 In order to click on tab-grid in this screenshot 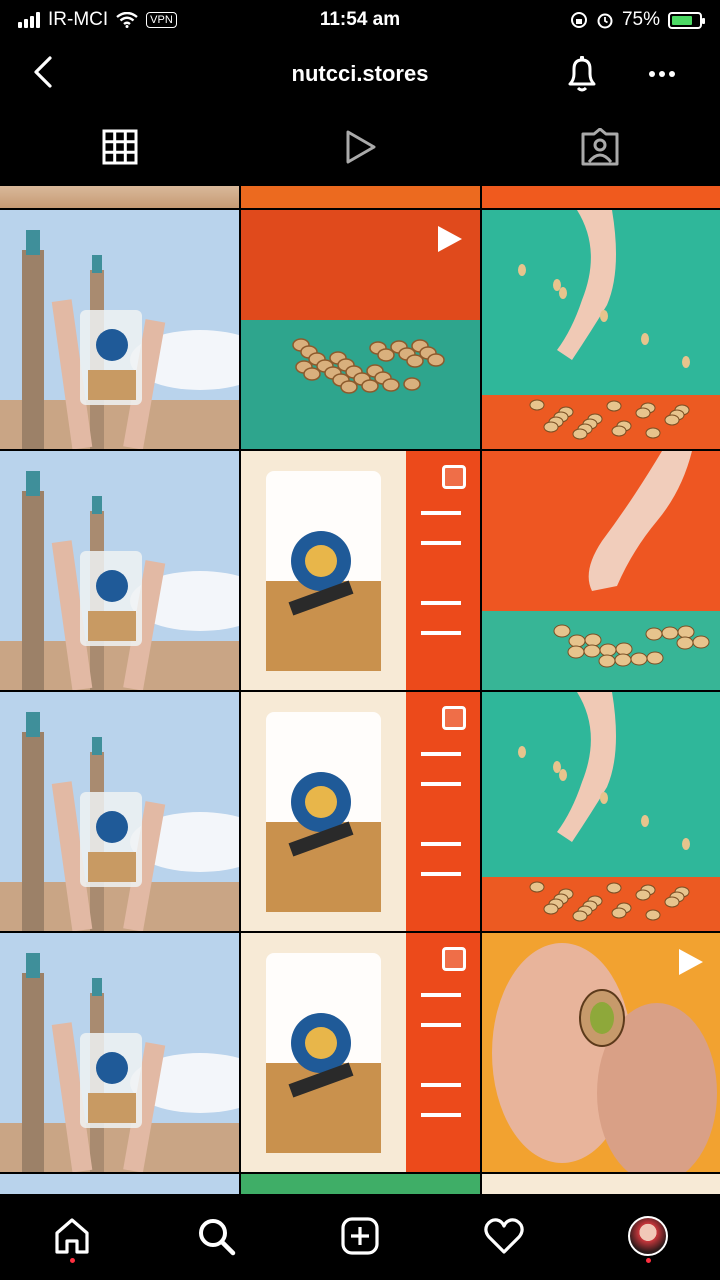, I will do `click(120, 147)`.